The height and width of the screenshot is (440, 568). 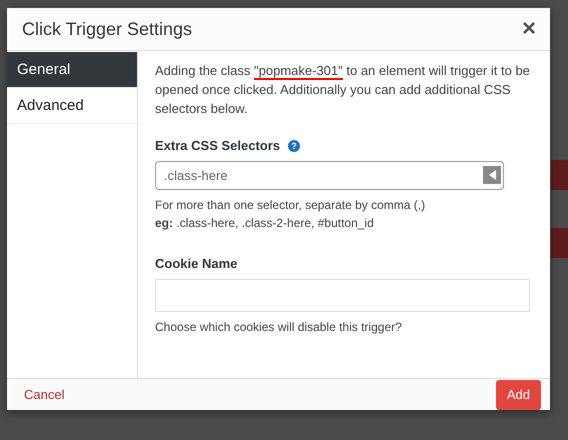 I want to click on dialog-title: Click Trigger Settings, so click(x=107, y=29).